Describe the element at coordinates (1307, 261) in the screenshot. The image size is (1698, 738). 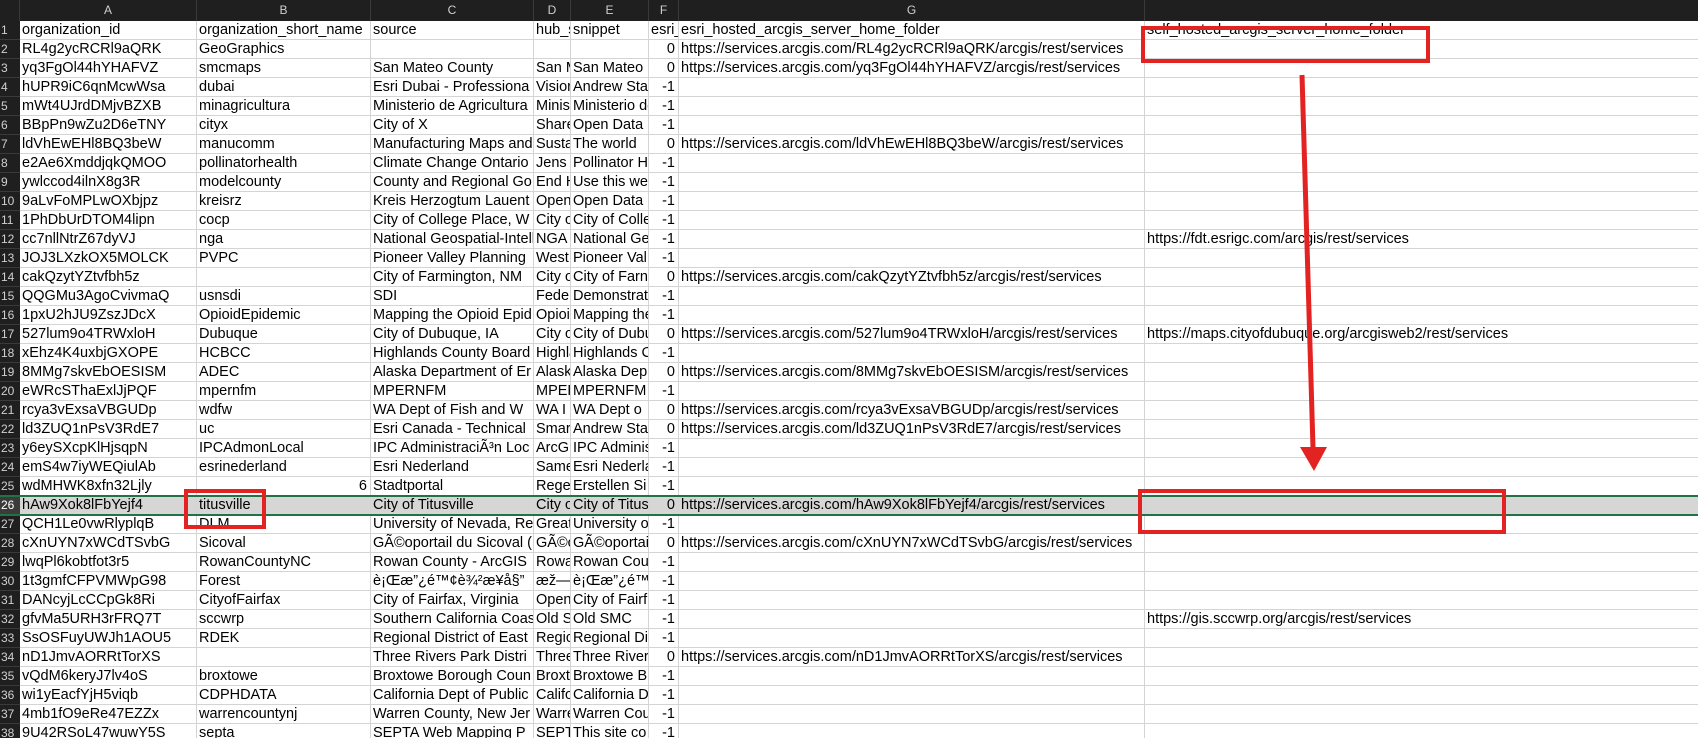
I see `arrow-shaft` at that location.